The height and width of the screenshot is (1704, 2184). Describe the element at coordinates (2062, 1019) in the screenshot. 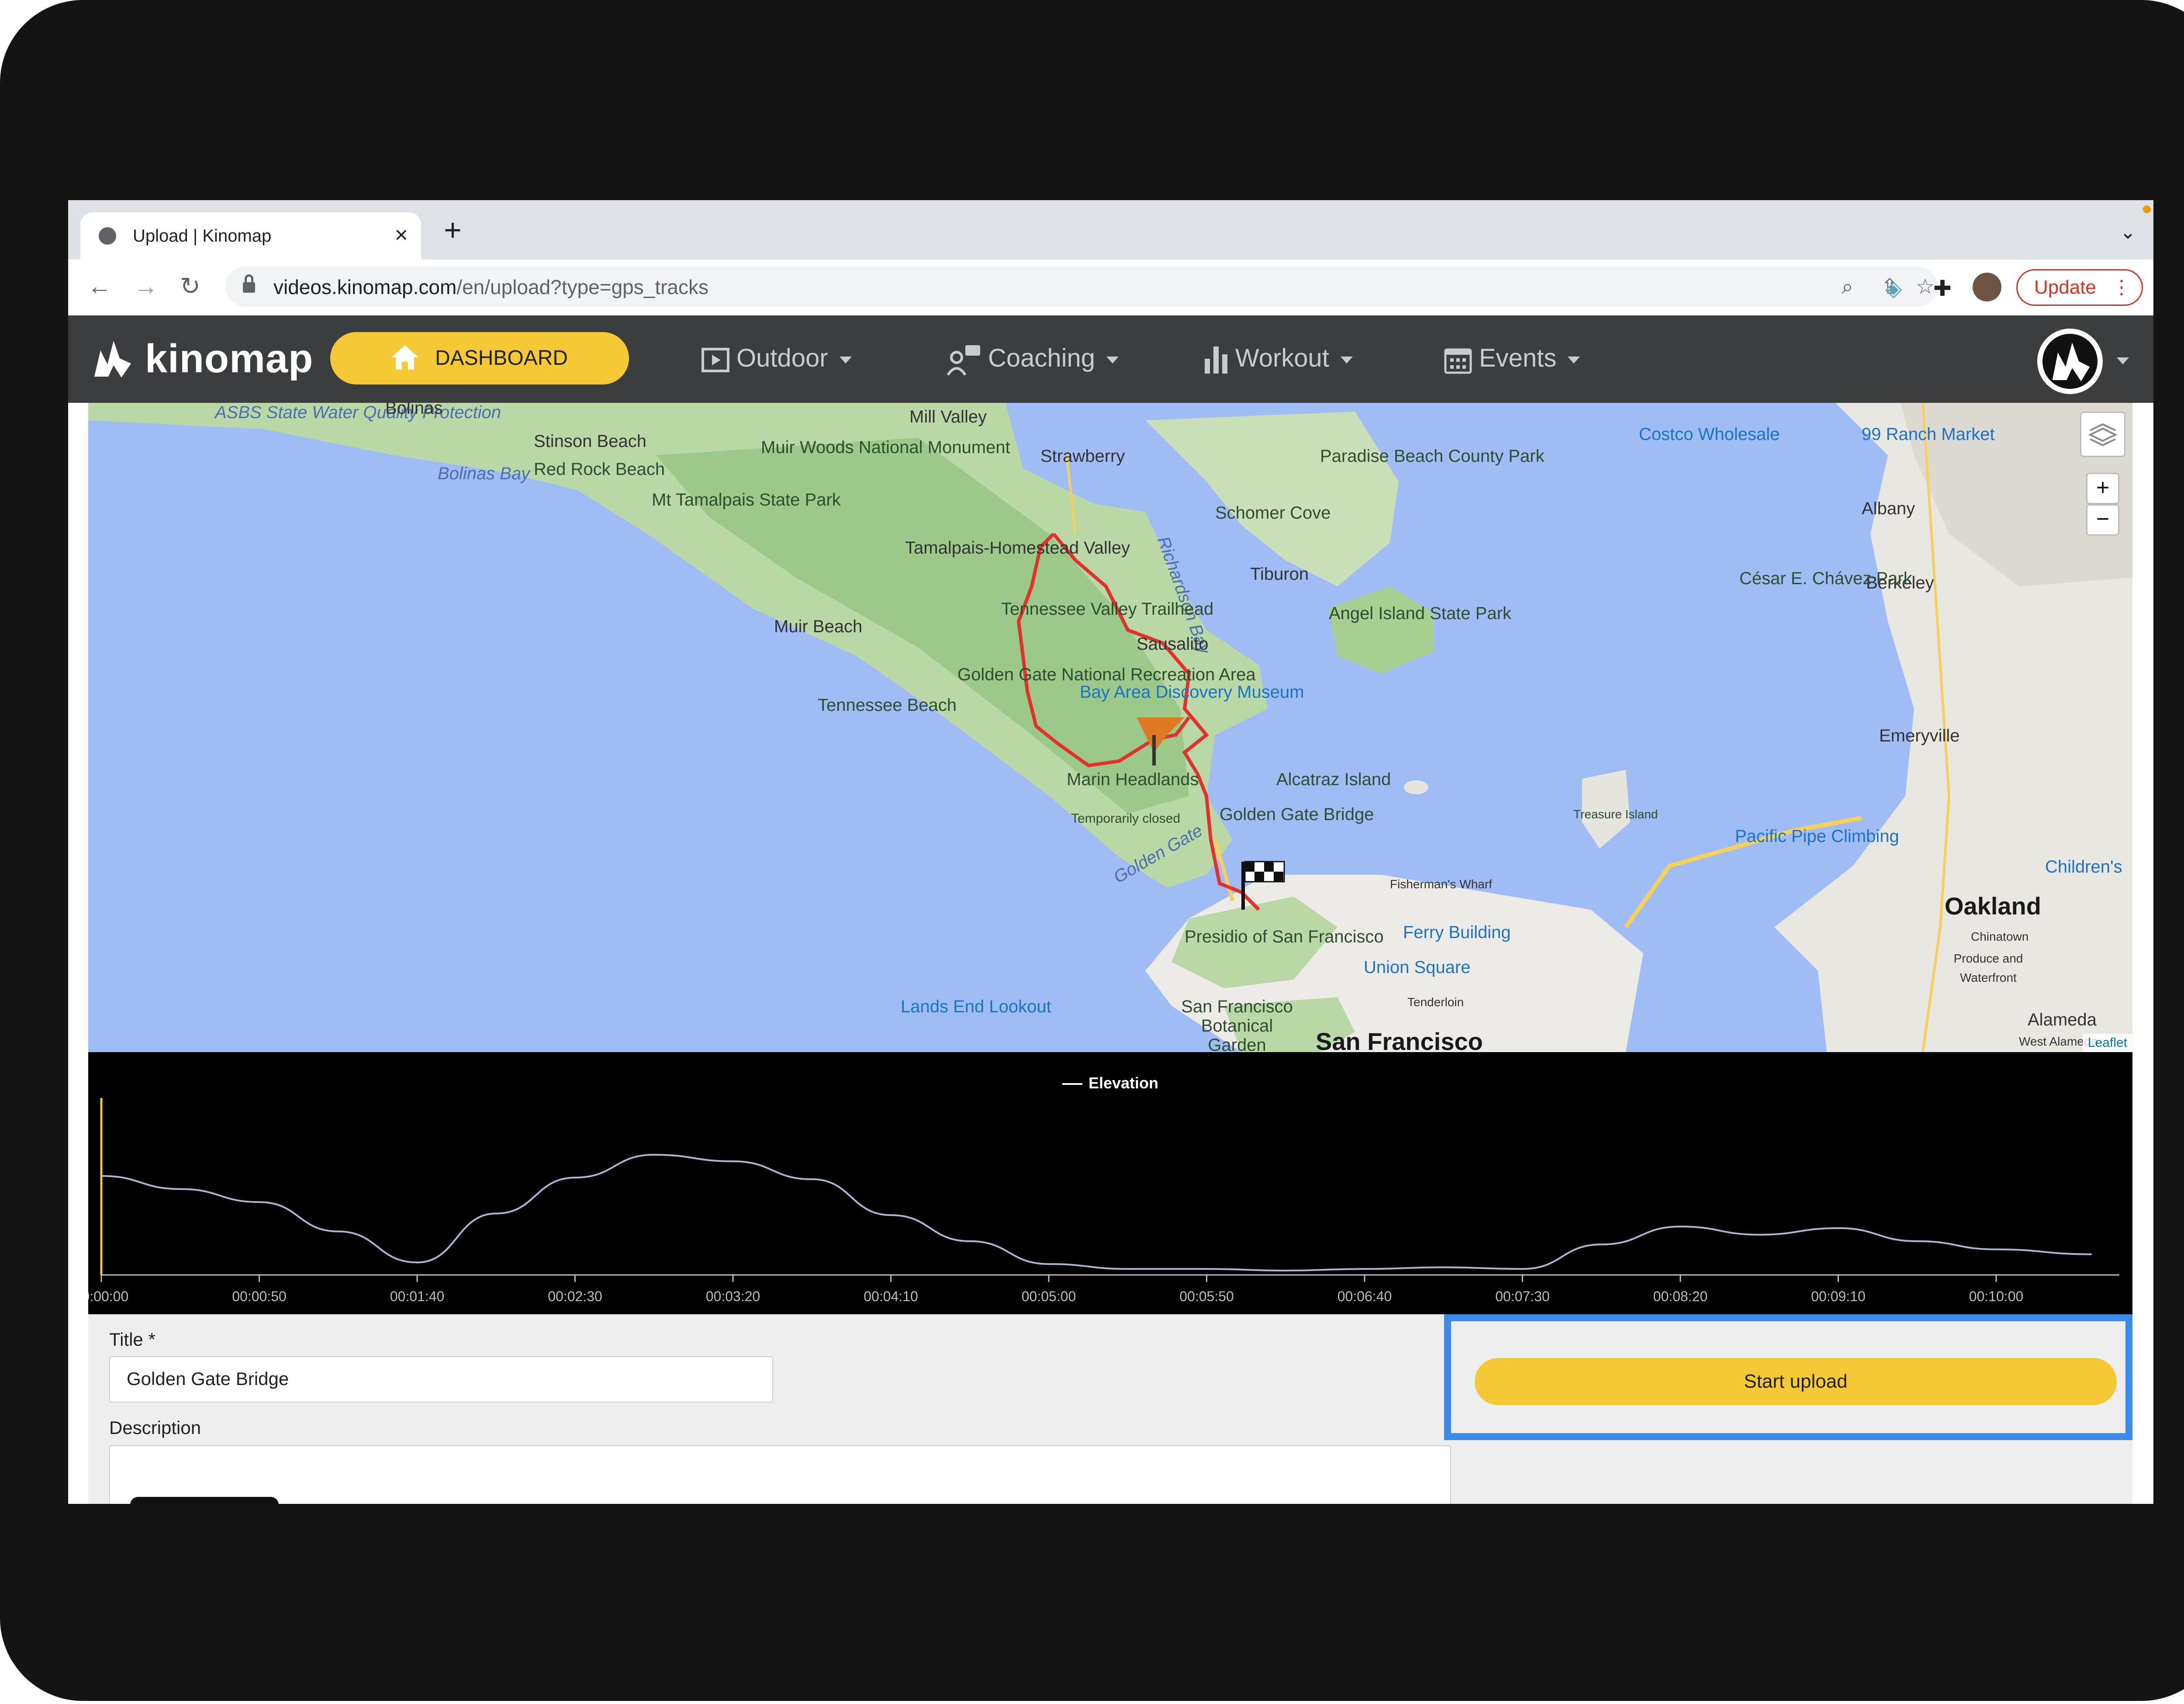

I see `map-label: Alameda` at that location.